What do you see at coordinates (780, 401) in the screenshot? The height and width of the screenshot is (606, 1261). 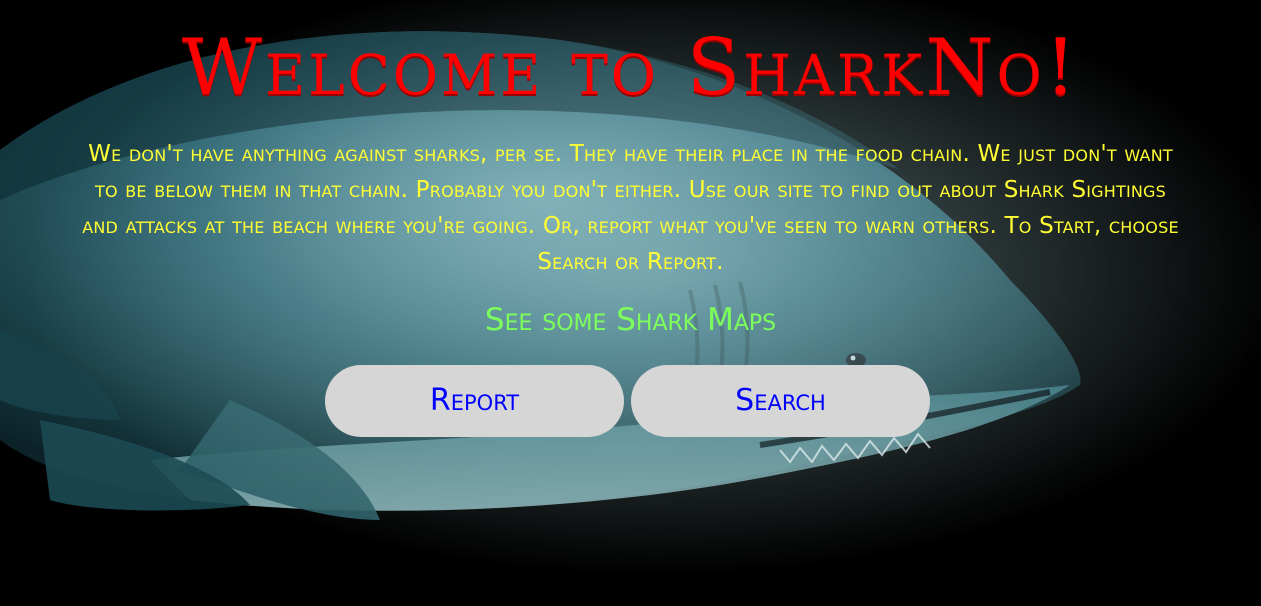 I see `search-button: Search` at bounding box center [780, 401].